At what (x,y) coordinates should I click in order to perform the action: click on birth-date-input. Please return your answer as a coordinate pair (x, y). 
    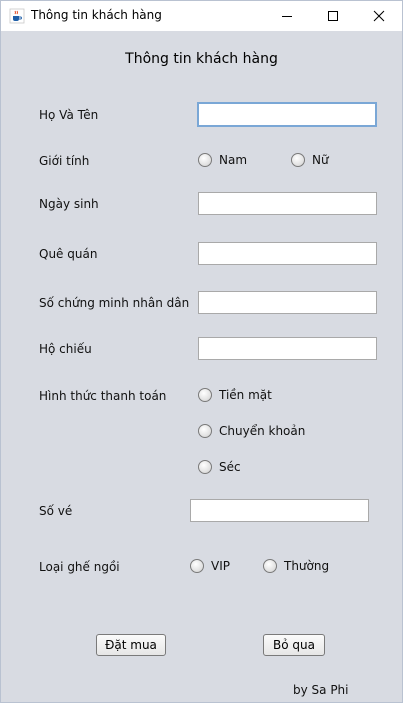
    Looking at the image, I should click on (287, 203).